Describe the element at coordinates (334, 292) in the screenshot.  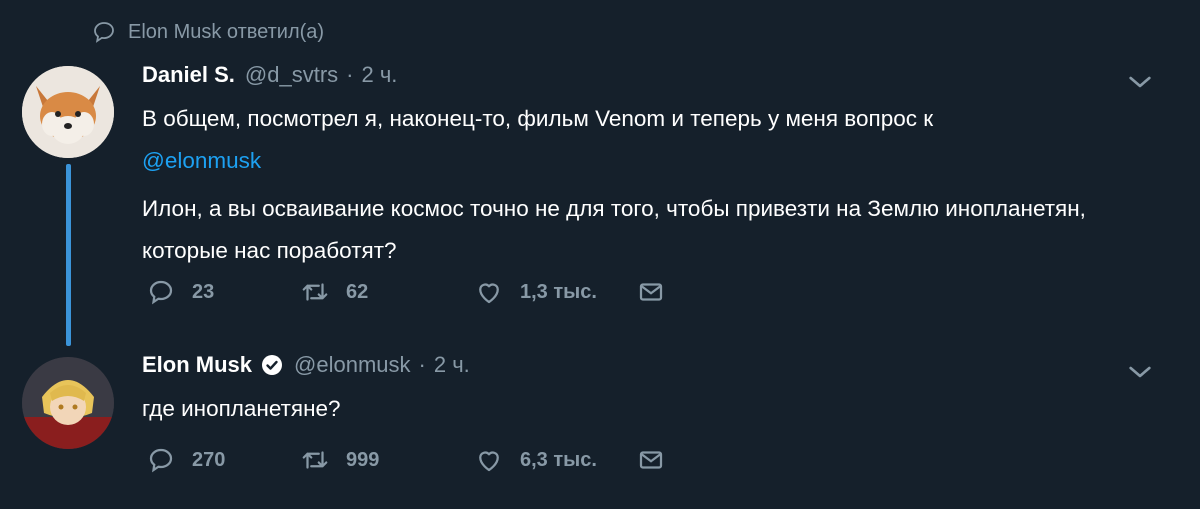
I see `retweet-button: 62` at that location.